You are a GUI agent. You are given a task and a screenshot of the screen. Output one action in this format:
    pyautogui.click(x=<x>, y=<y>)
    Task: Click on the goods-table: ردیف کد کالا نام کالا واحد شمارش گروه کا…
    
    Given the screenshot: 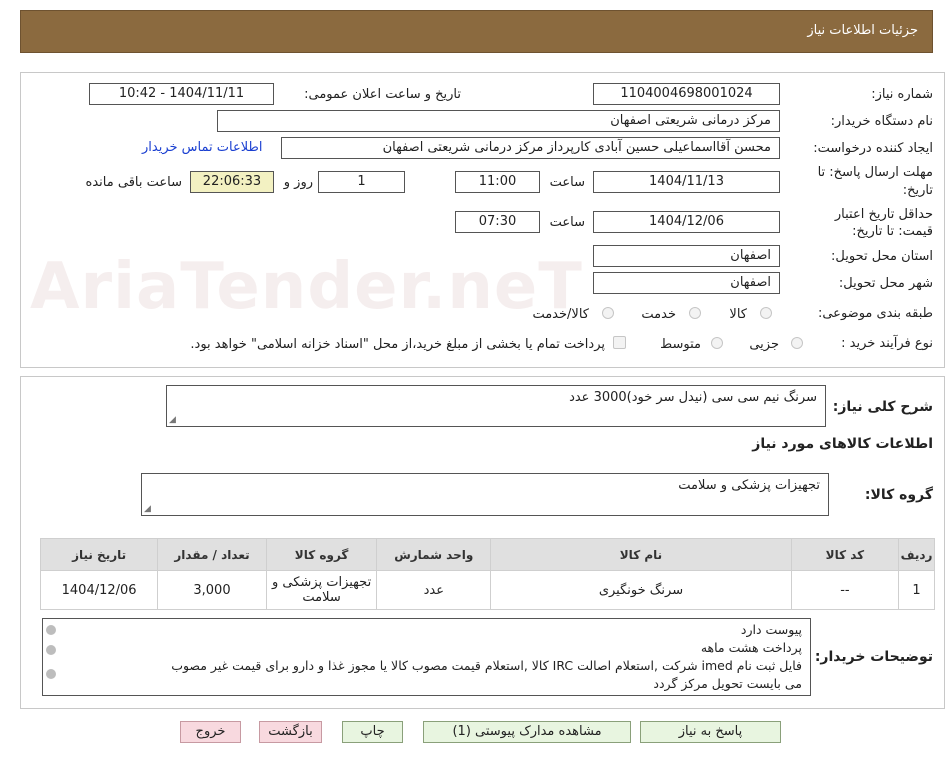 What is the action you would take?
    pyautogui.click(x=487, y=574)
    